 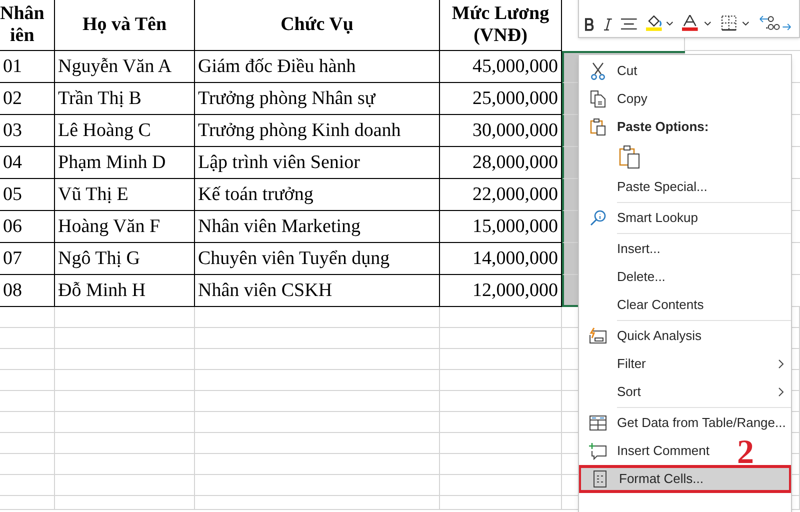 What do you see at coordinates (22, 25) in the screenshot?
I see `column-header: Nhân iên` at bounding box center [22, 25].